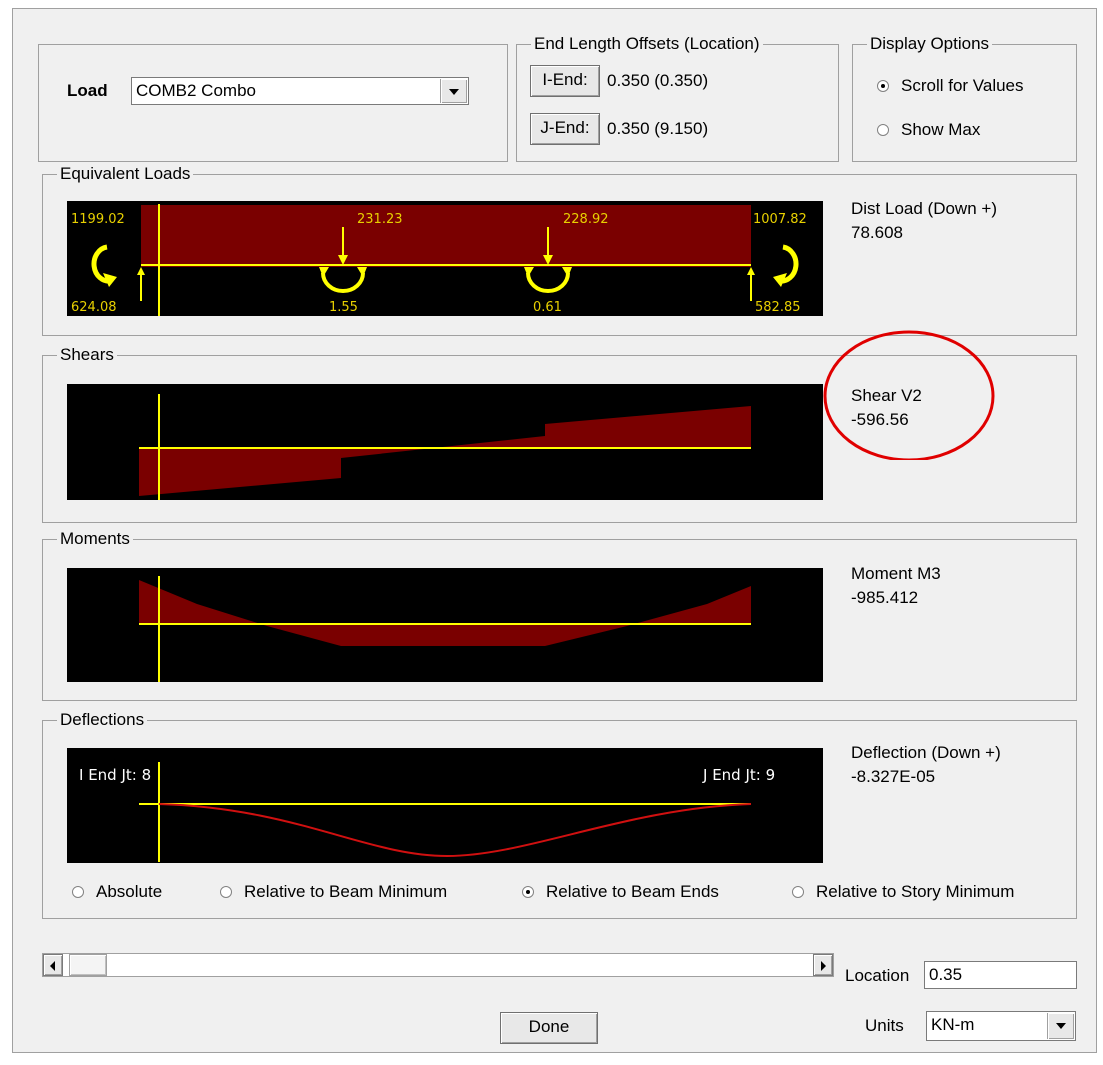 Image resolution: width=1103 pixels, height=1065 pixels. I want to click on units-select: KN-m, so click(1001, 1026).